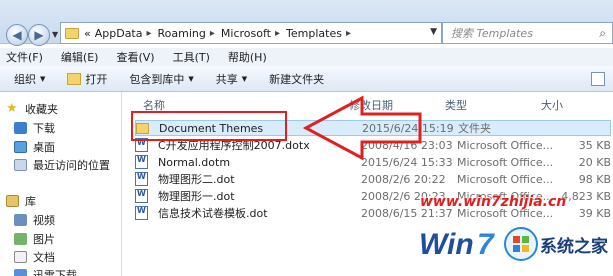  Describe the element at coordinates (196, 196) in the screenshot. I see `file-name: 物理图形一.dot` at that location.